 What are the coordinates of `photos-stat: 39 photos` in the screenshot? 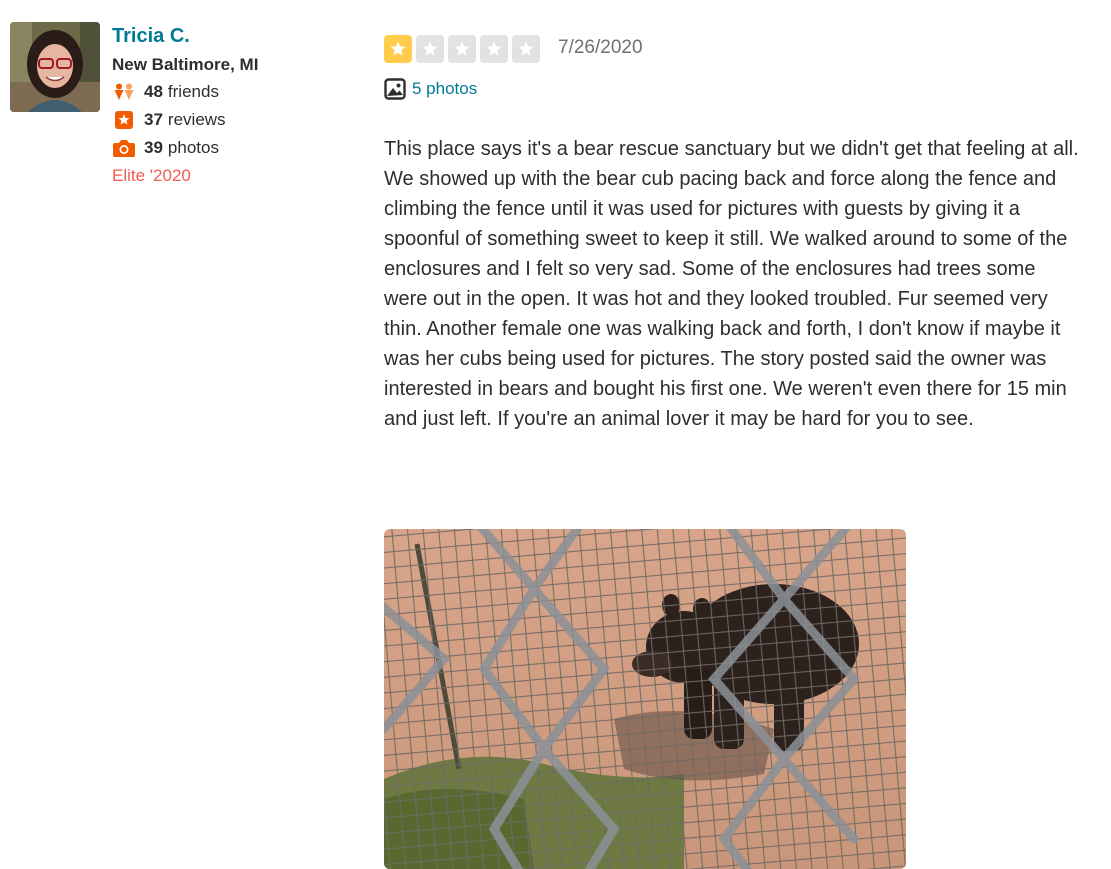 It's located at (165, 148).